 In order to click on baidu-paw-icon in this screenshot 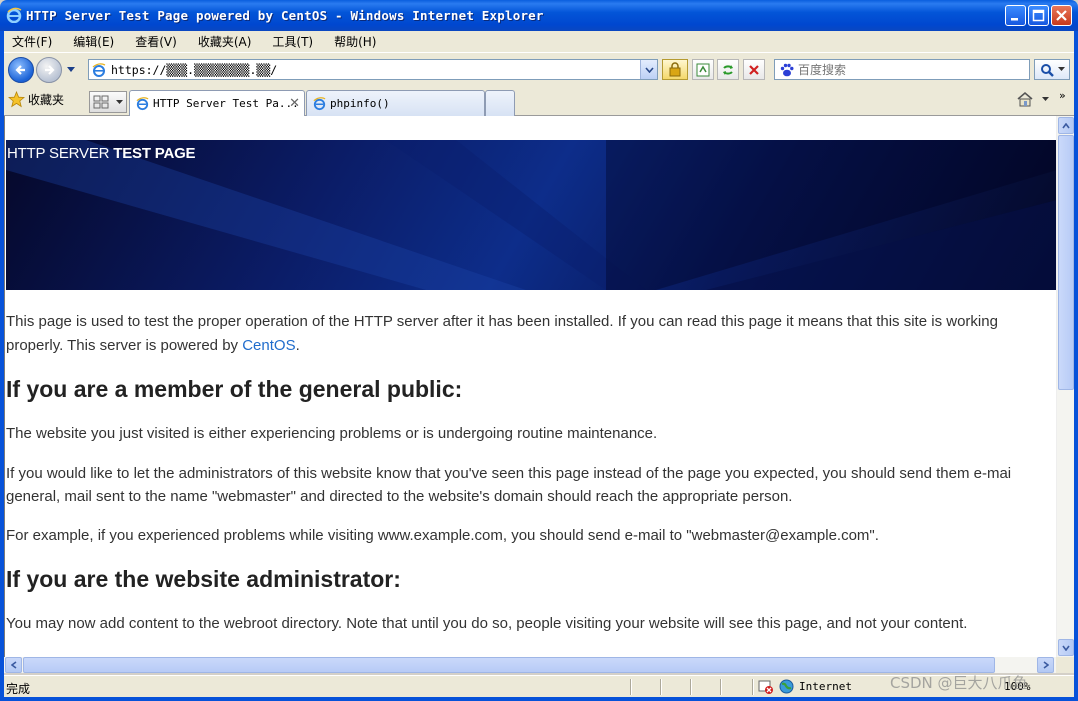, I will do `click(787, 69)`.